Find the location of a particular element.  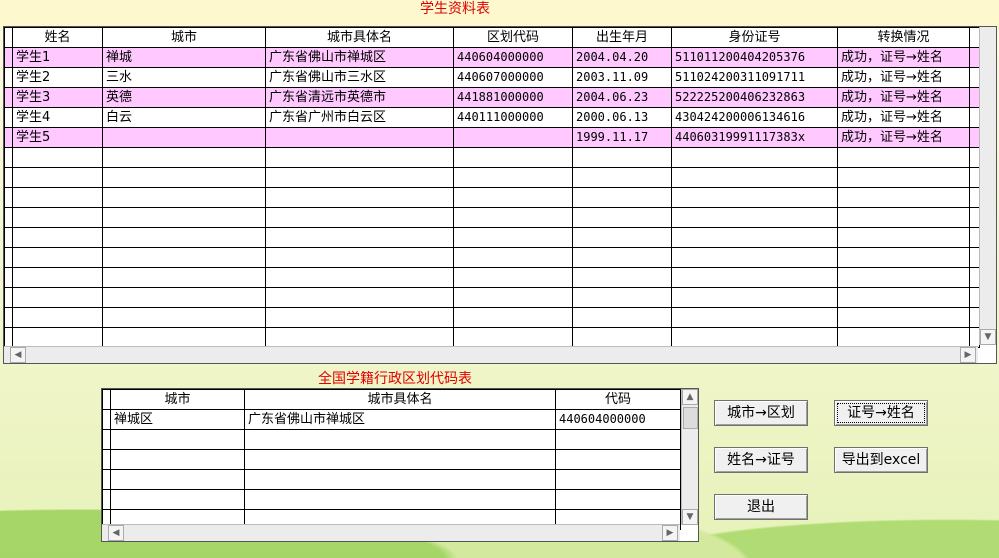

table-cell: 禅城 is located at coordinates (184, 57).